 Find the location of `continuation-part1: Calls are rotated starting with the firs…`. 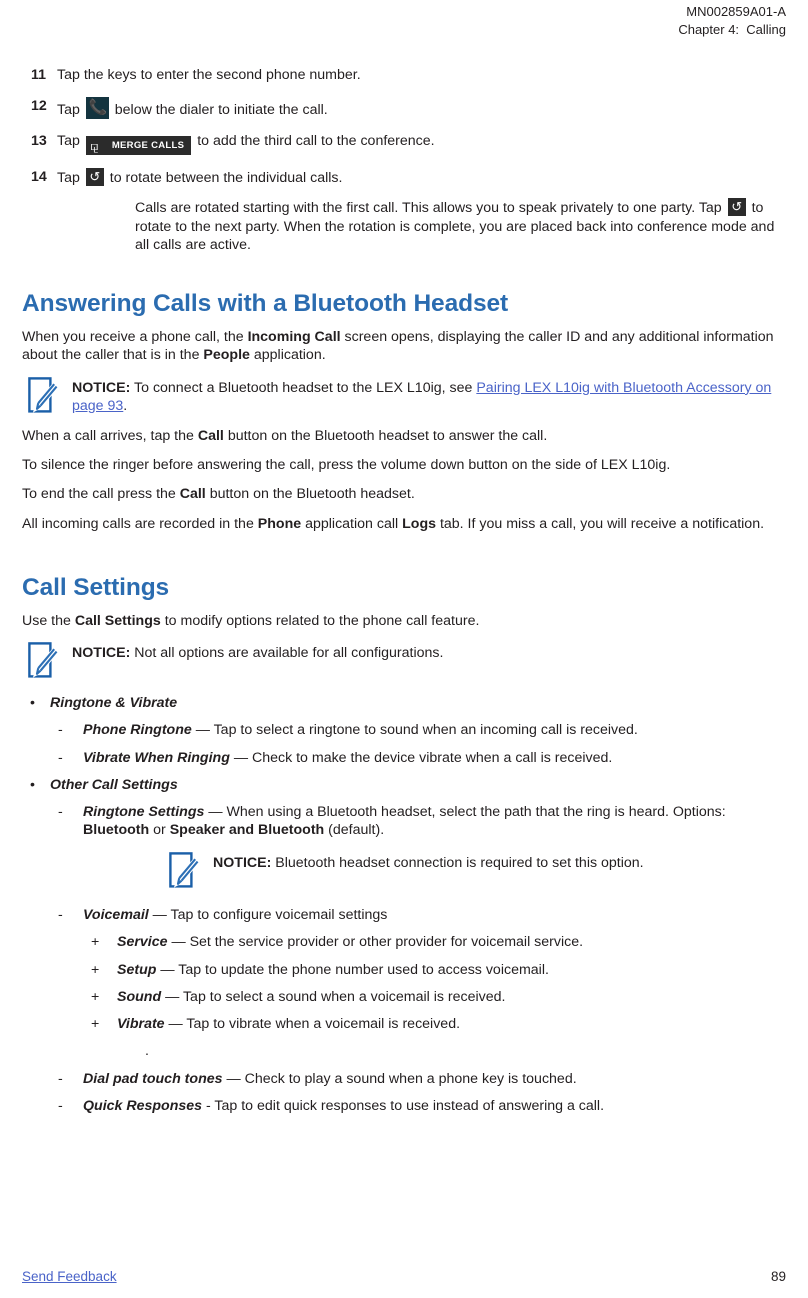

continuation-part1: Calls are rotated starting with the firs… is located at coordinates (430, 208).